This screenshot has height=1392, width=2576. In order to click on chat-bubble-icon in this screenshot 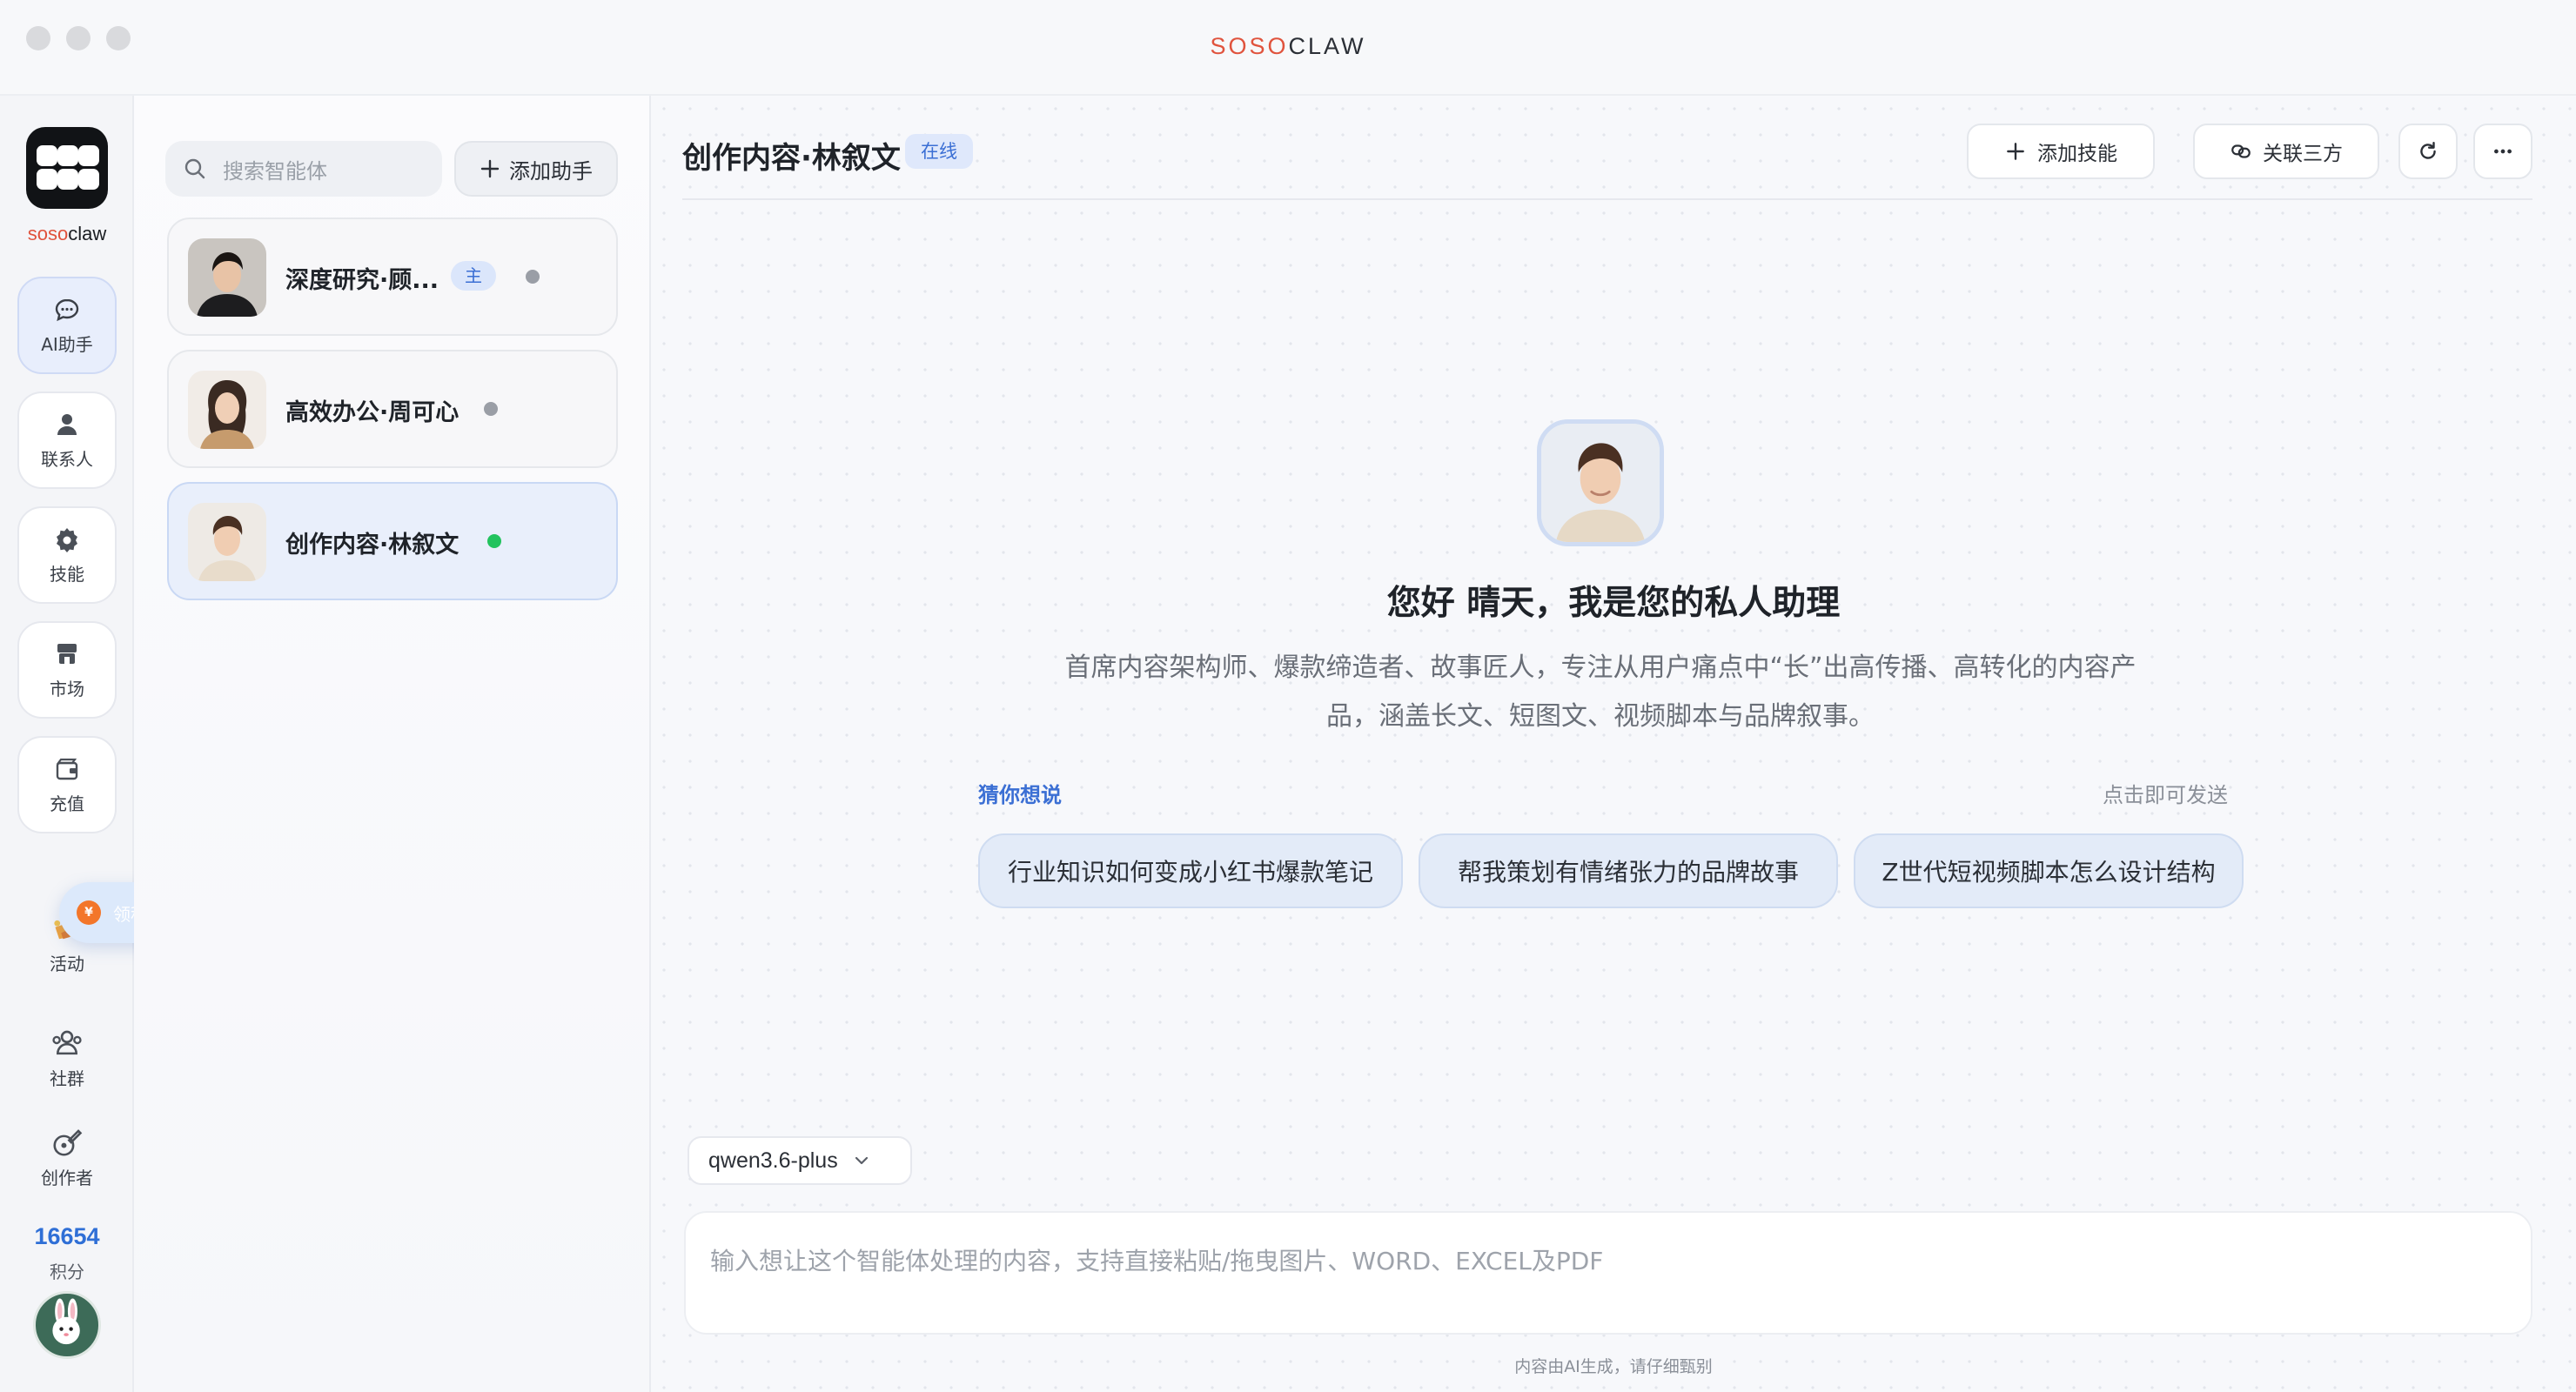, I will do `click(67, 309)`.